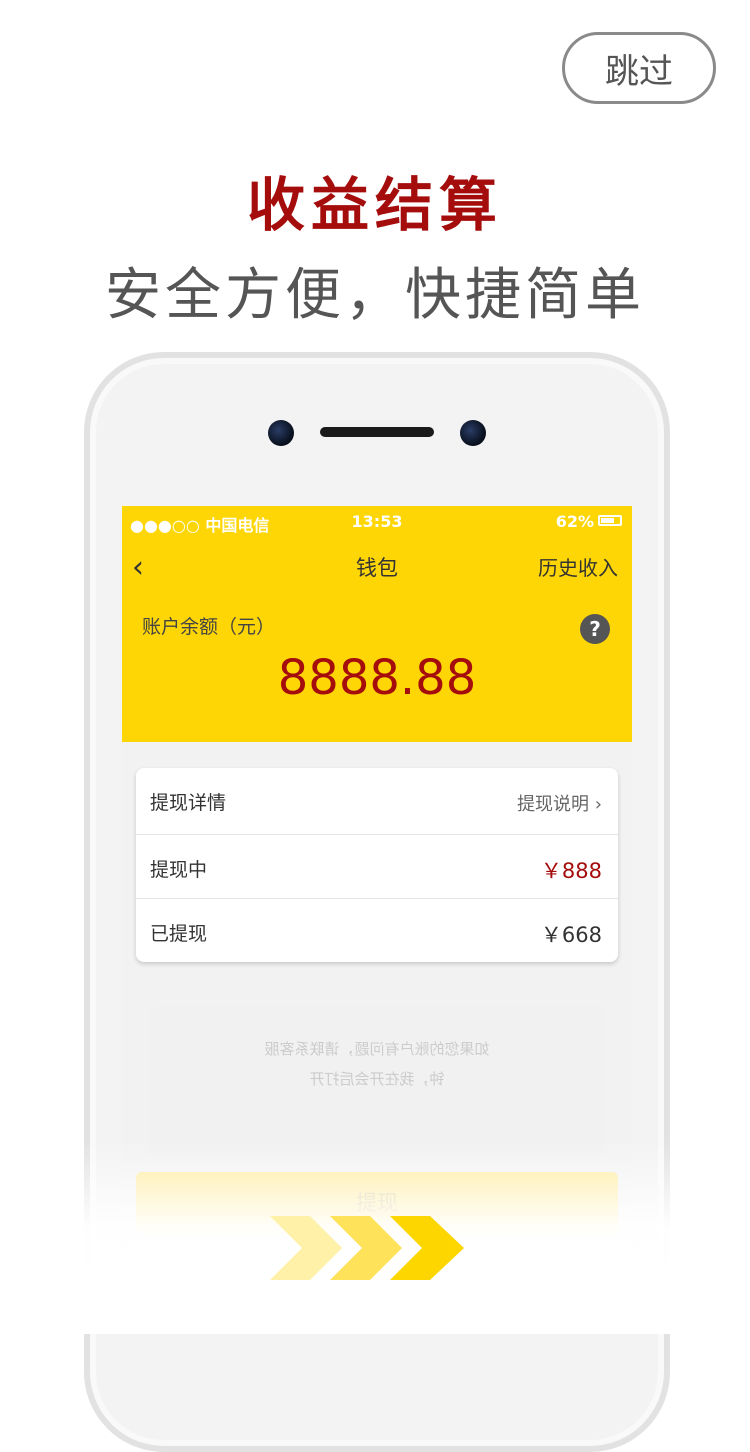 Image resolution: width=750 pixels, height=1452 pixels. Describe the element at coordinates (571, 935) in the screenshot. I see `row-value: ￥668` at that location.